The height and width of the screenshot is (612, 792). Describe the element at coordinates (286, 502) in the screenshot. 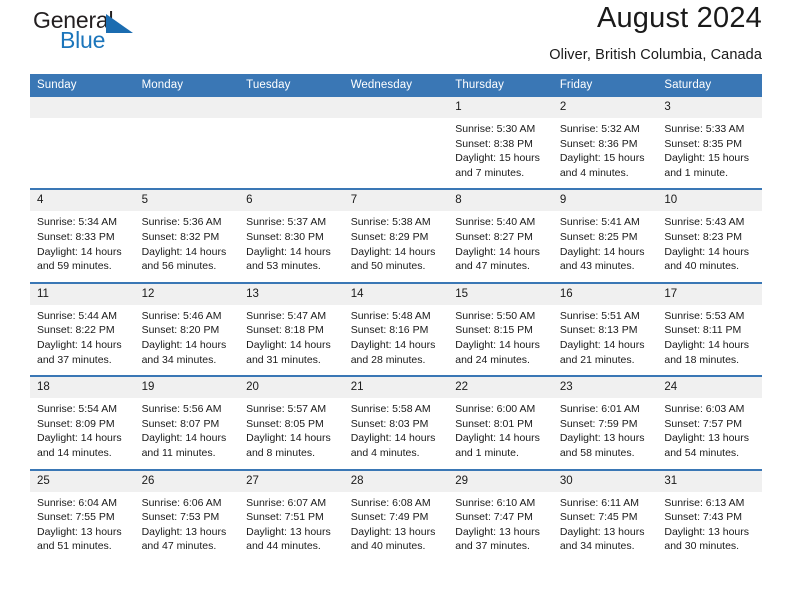

I see `sunrise-time: Sunrise: 6:07 AM` at that location.